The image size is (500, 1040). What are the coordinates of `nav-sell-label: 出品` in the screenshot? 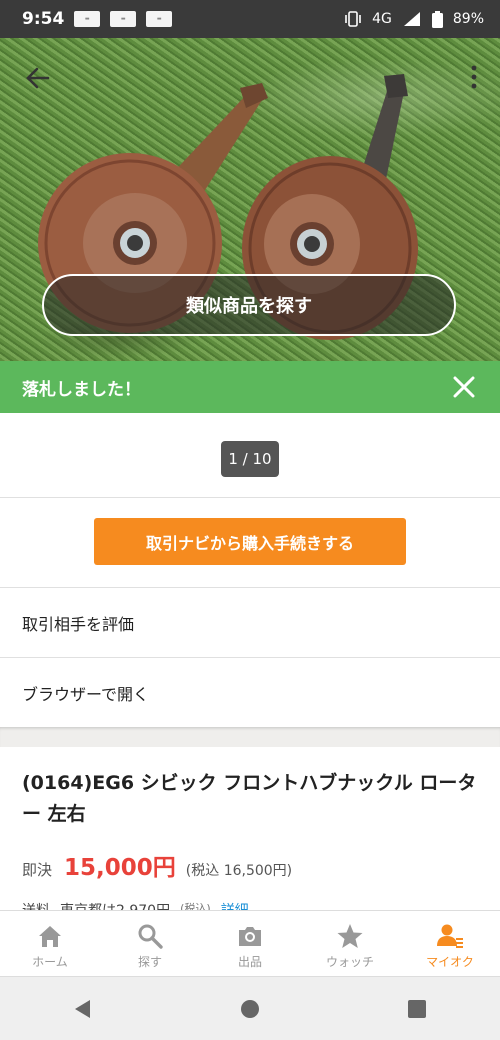 It's located at (249, 962).